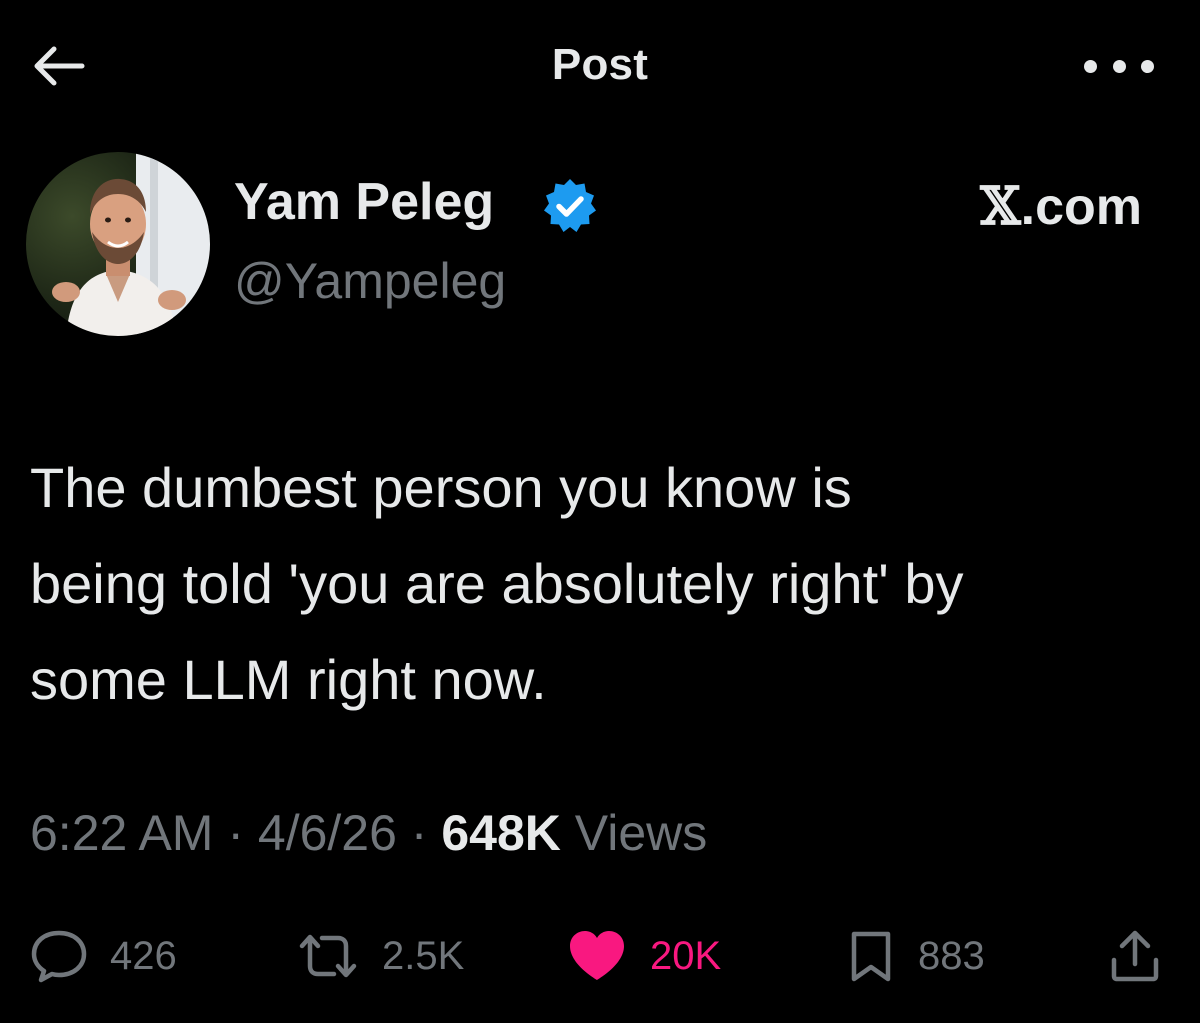 The image size is (1200, 1023). What do you see at coordinates (634, 833) in the screenshot?
I see `views-label: Views` at bounding box center [634, 833].